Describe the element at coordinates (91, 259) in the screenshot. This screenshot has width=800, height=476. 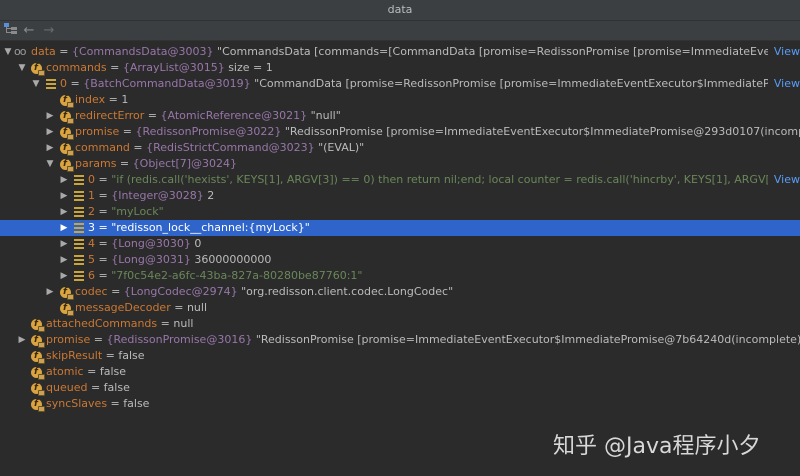
I see `variable-name: 5` at that location.